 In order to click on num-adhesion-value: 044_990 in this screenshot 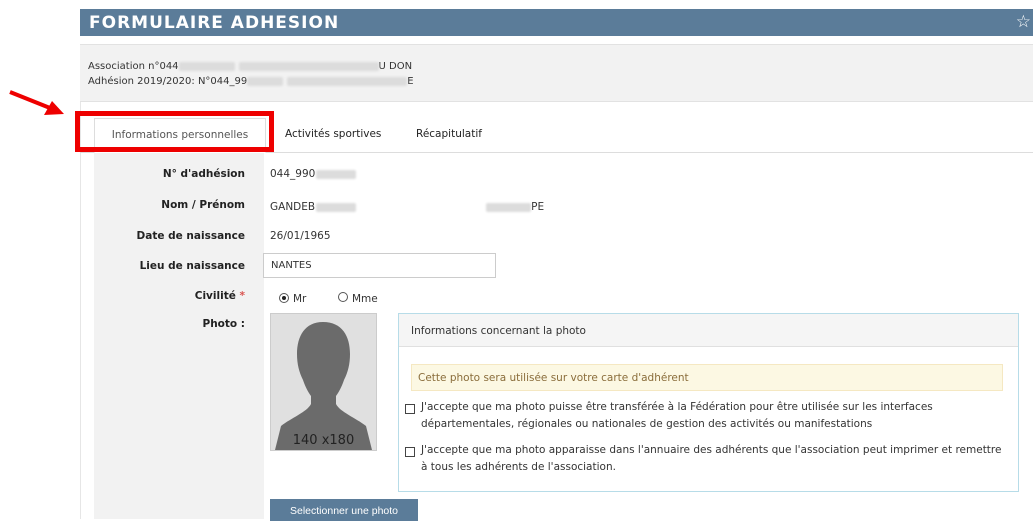, I will do `click(313, 174)`.